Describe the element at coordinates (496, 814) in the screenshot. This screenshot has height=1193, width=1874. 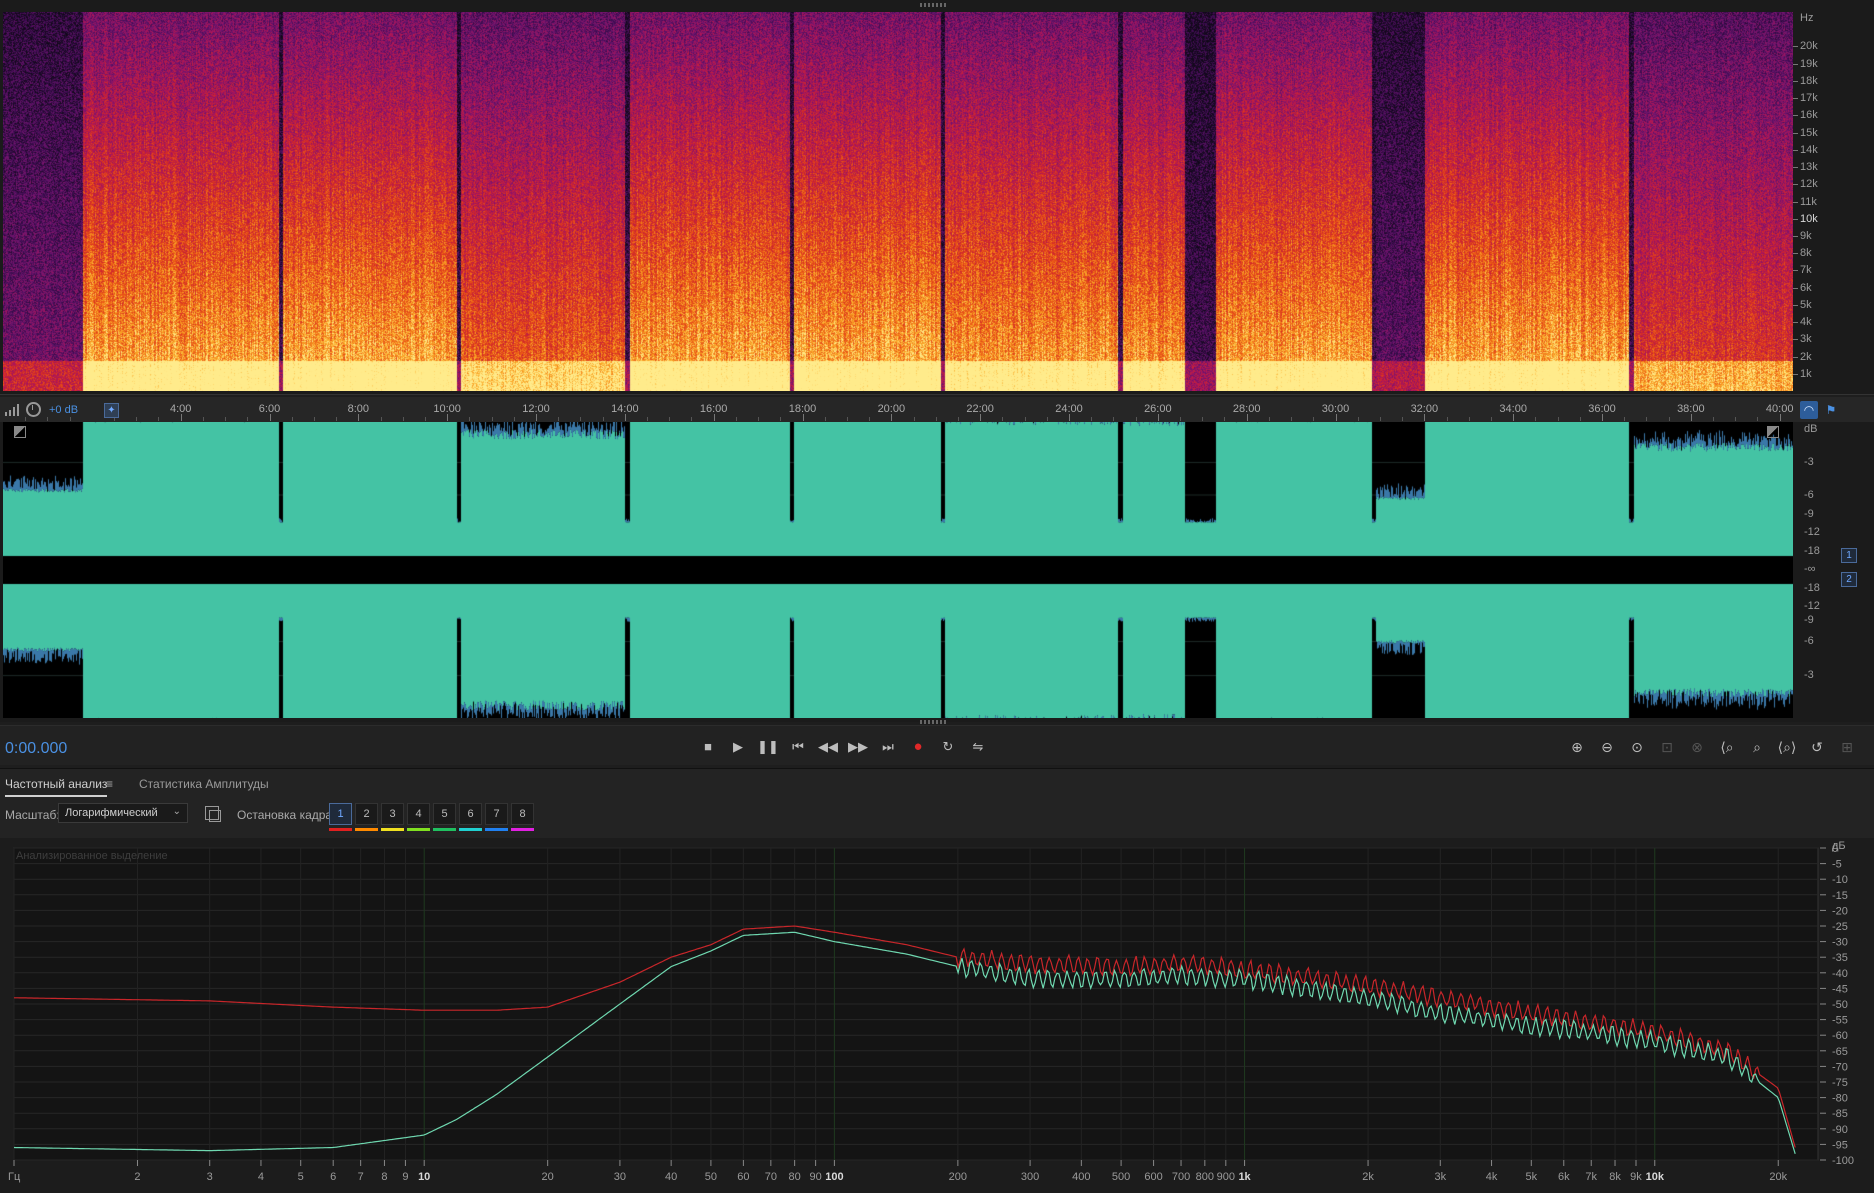
I see `hold-frame-button-7: 7` at that location.